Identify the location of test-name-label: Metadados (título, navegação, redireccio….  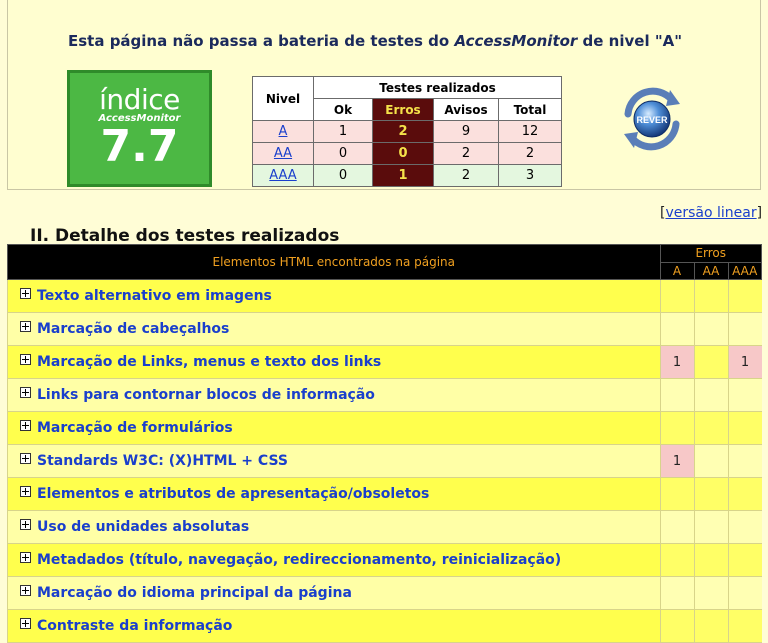
(299, 560).